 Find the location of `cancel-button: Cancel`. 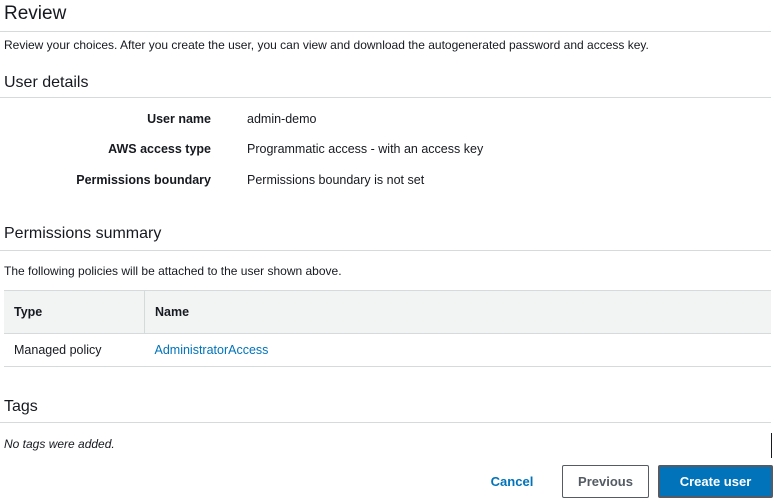

cancel-button: Cancel is located at coordinates (512, 481).